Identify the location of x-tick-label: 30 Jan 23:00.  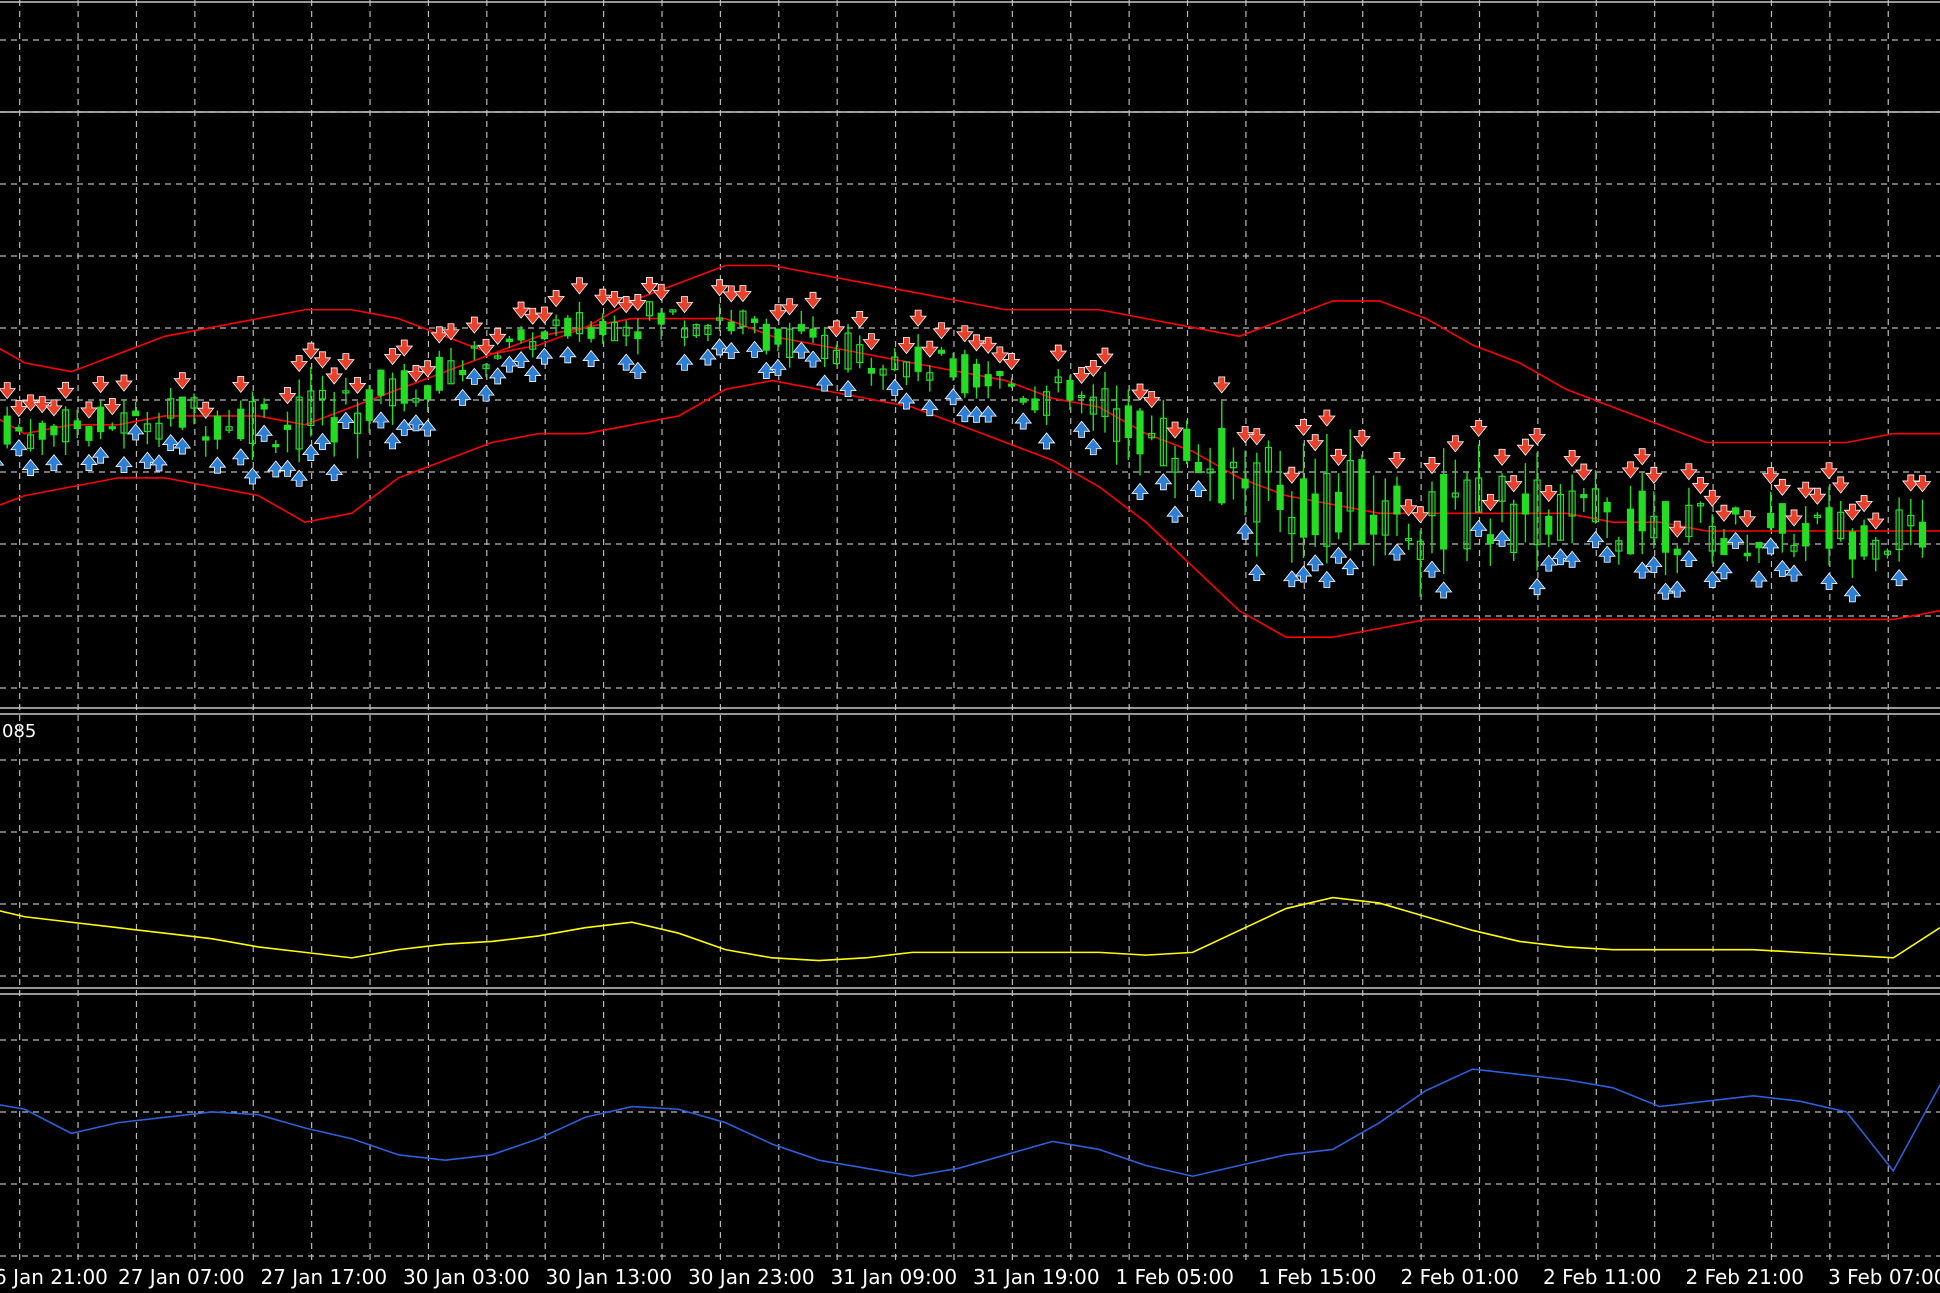
(751, 1277).